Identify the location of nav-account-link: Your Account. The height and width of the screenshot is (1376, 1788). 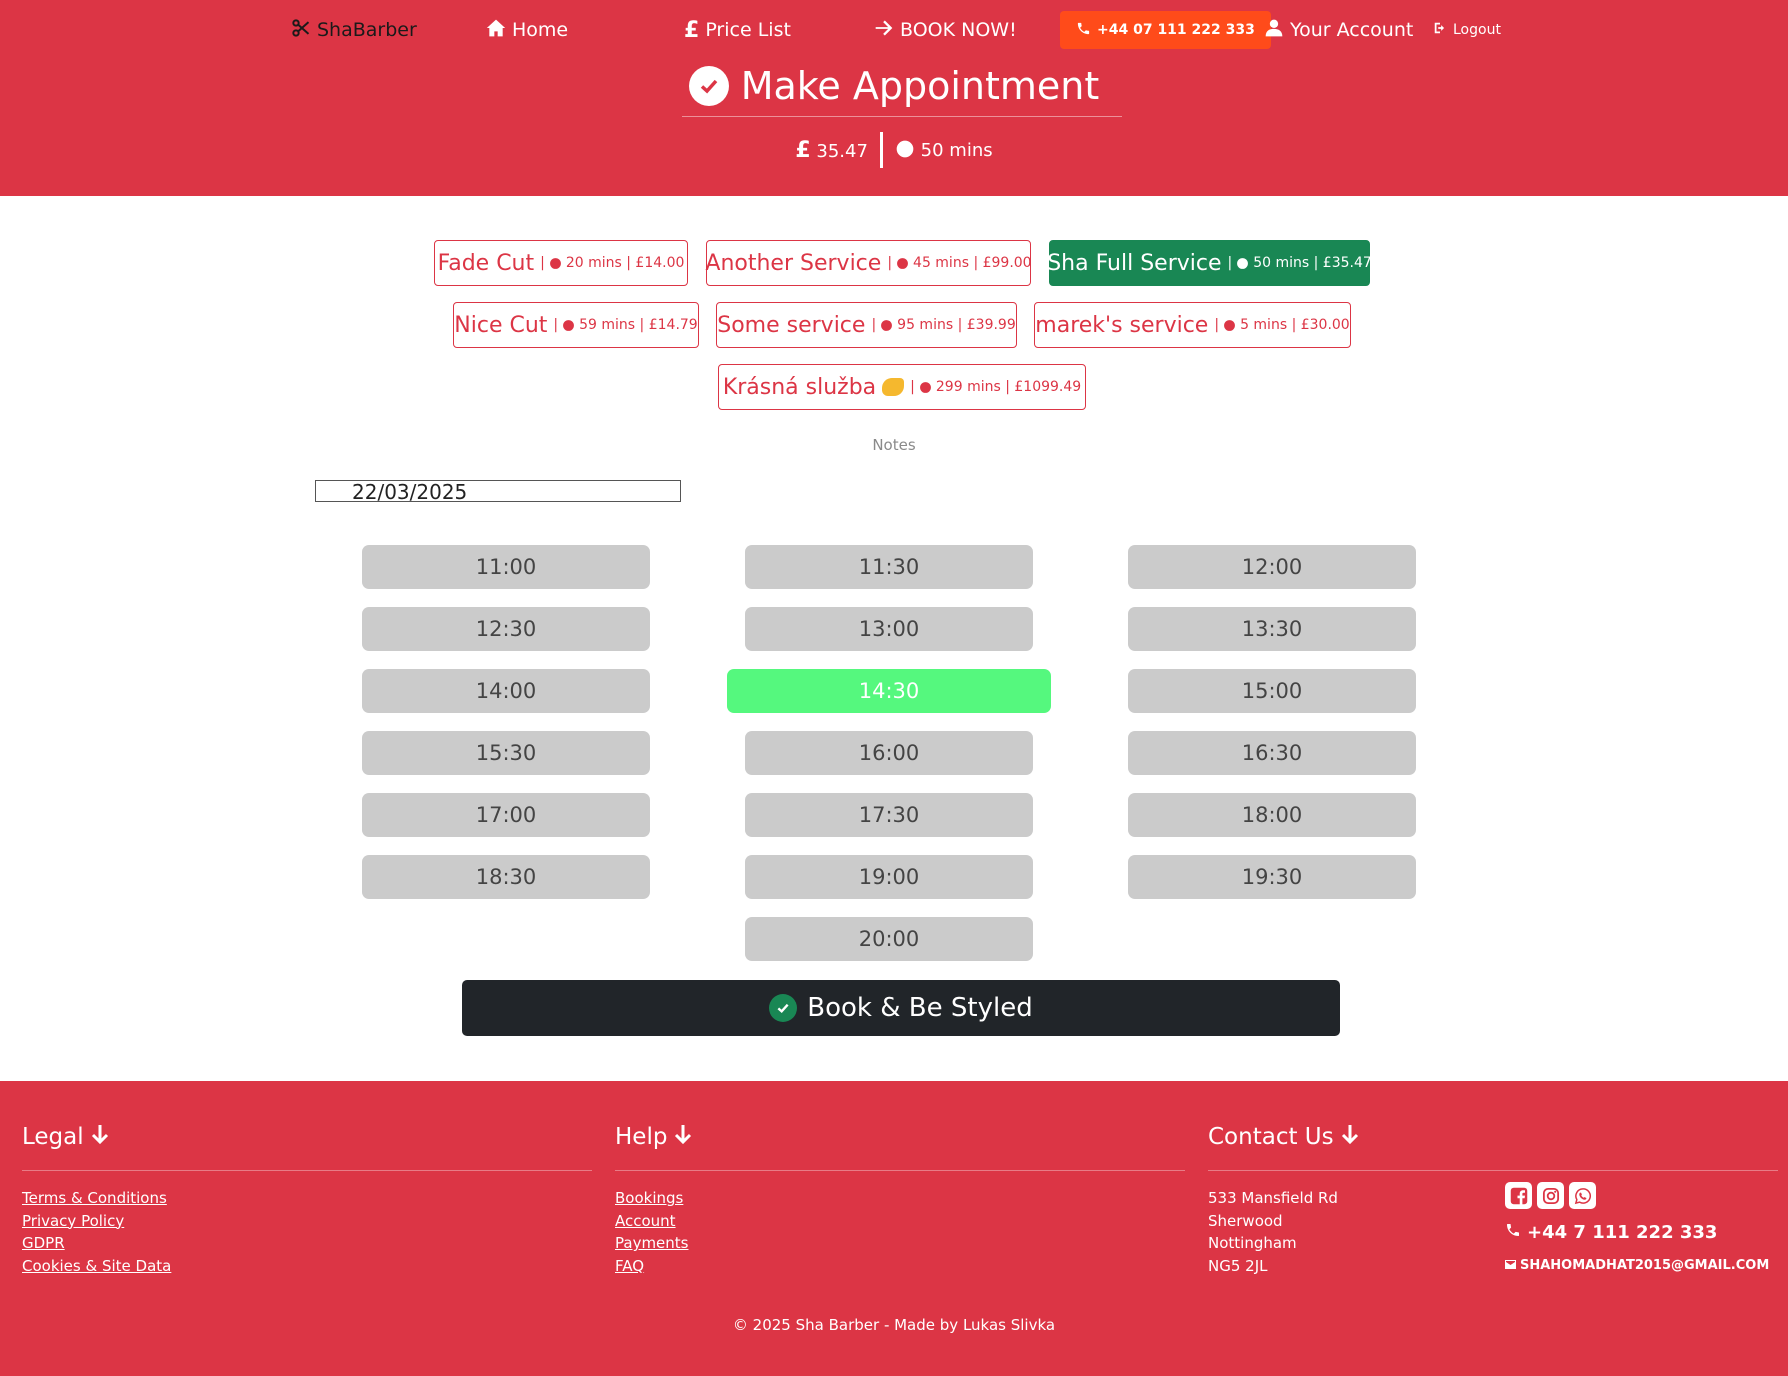
(1338, 30).